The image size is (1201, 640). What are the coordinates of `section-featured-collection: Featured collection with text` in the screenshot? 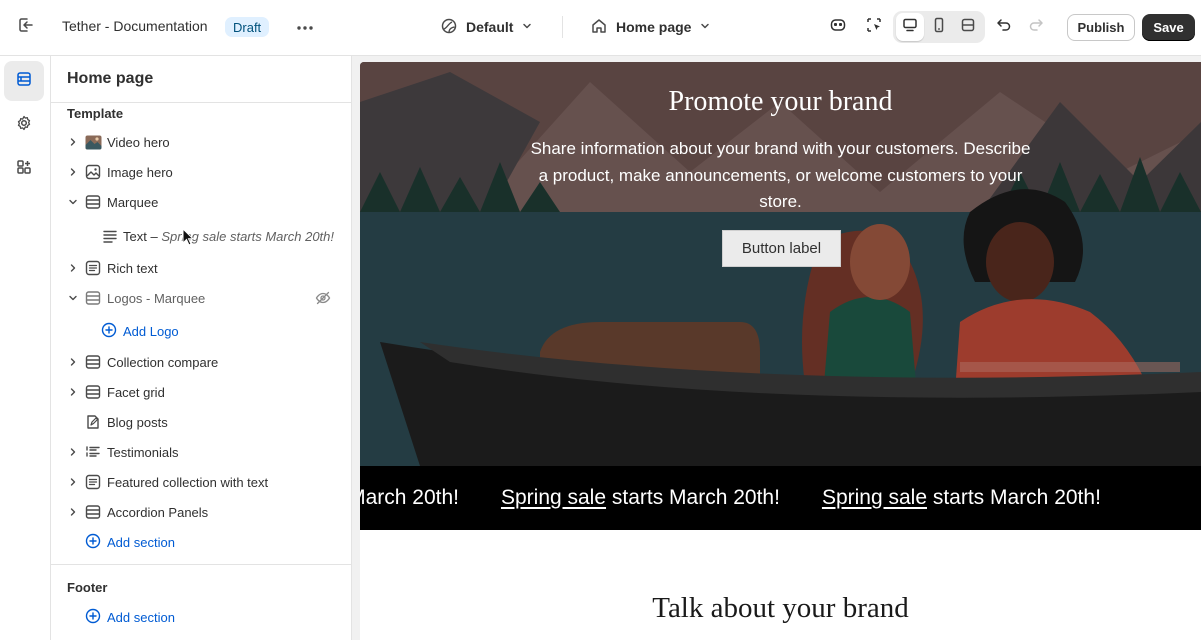 It's located at (201, 482).